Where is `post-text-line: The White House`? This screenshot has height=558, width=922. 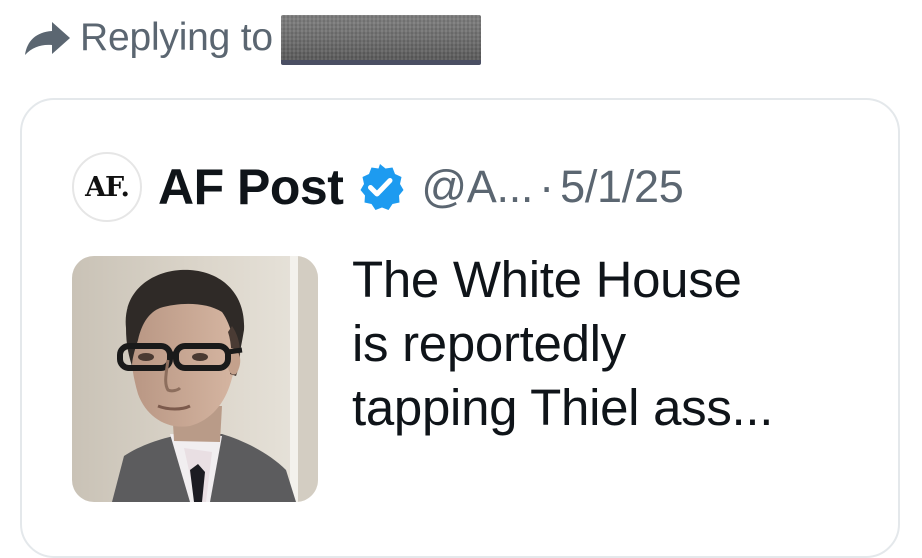
post-text-line: The White House is located at coordinates (547, 279).